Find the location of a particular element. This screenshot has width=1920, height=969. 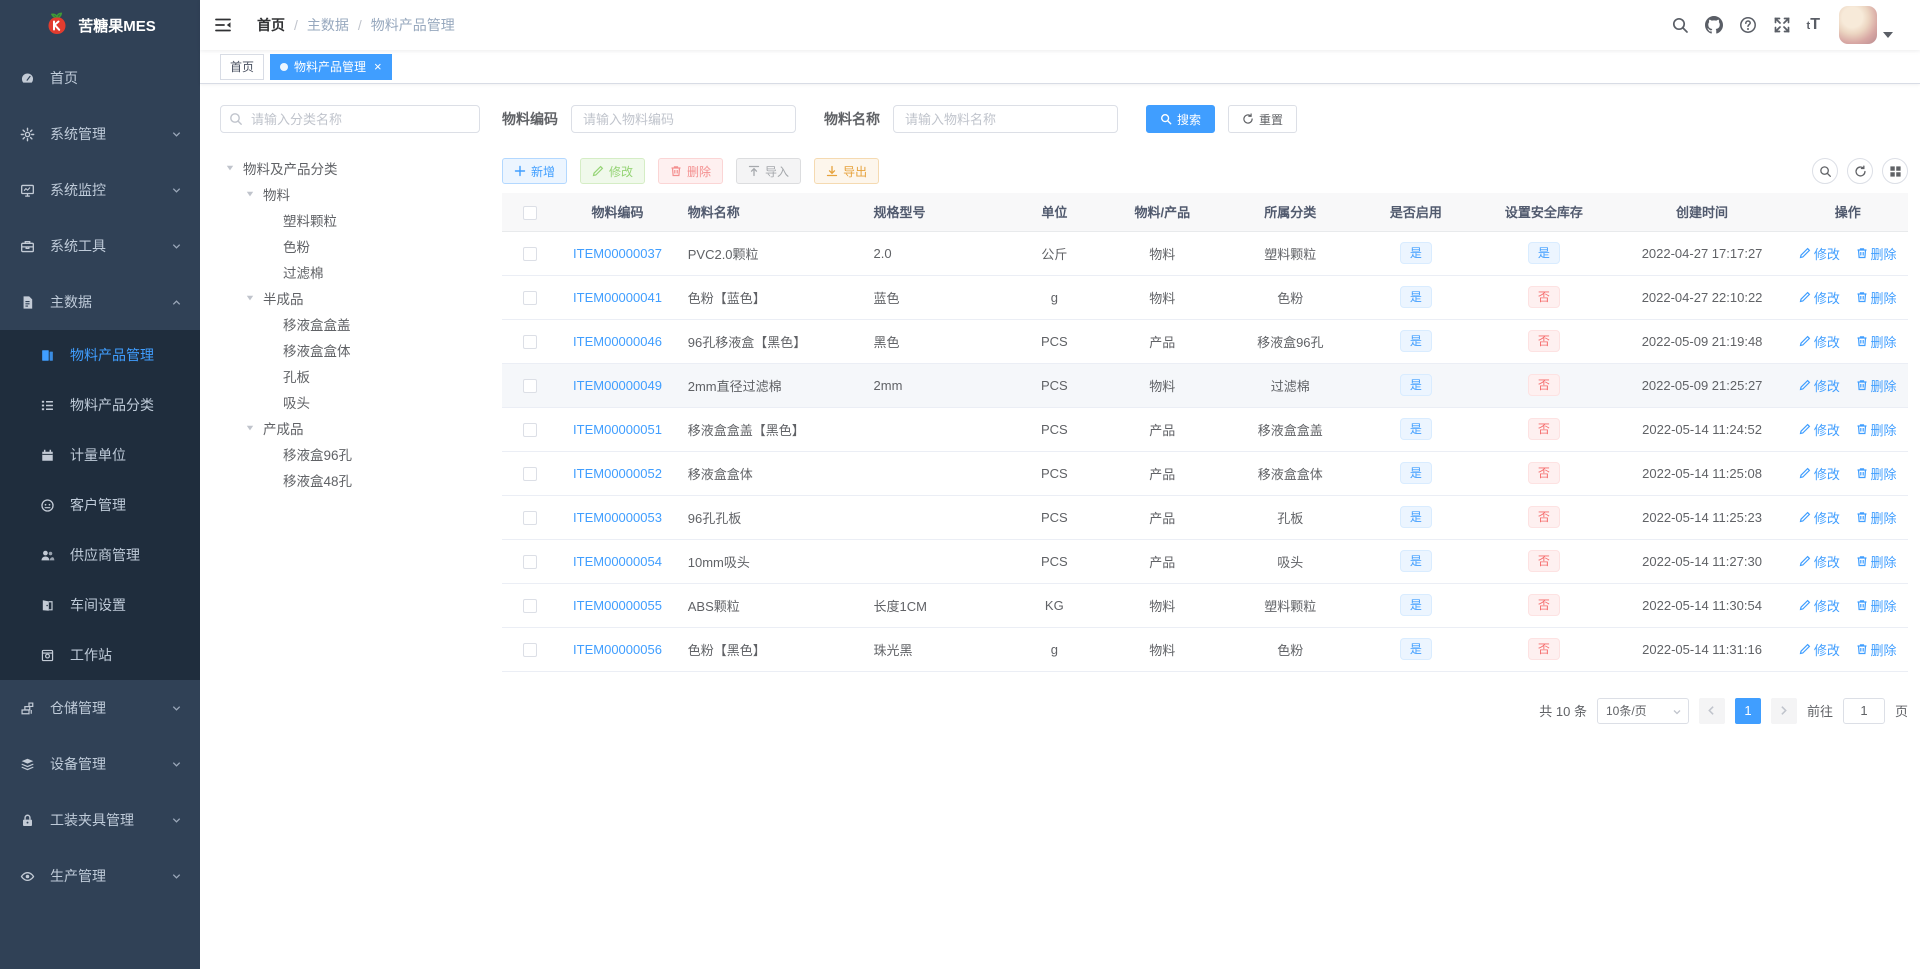

show-search-button is located at coordinates (1825, 171).